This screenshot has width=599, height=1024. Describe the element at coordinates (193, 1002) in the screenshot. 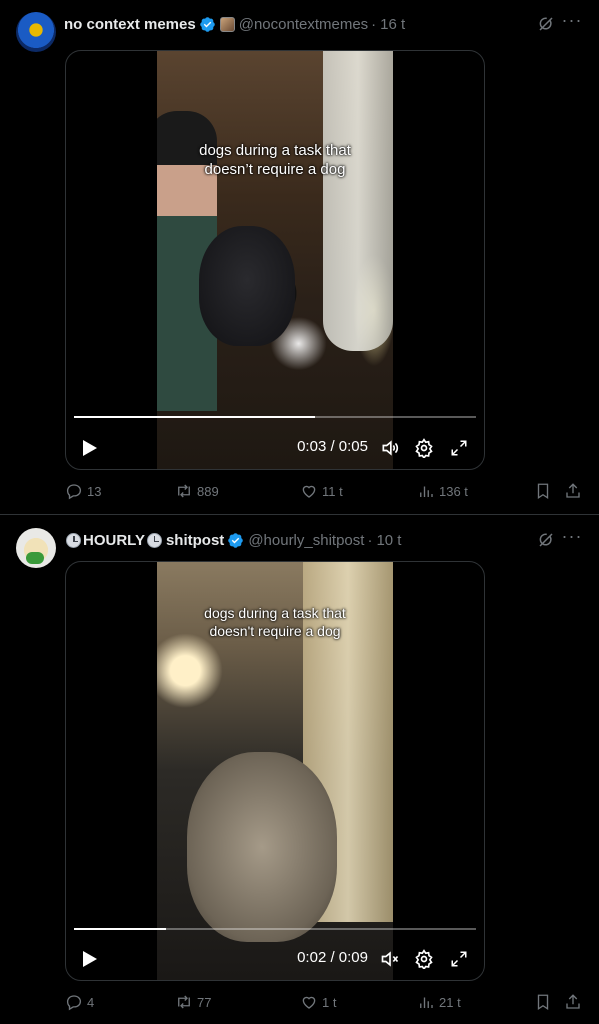

I see `repost-button: 77` at that location.